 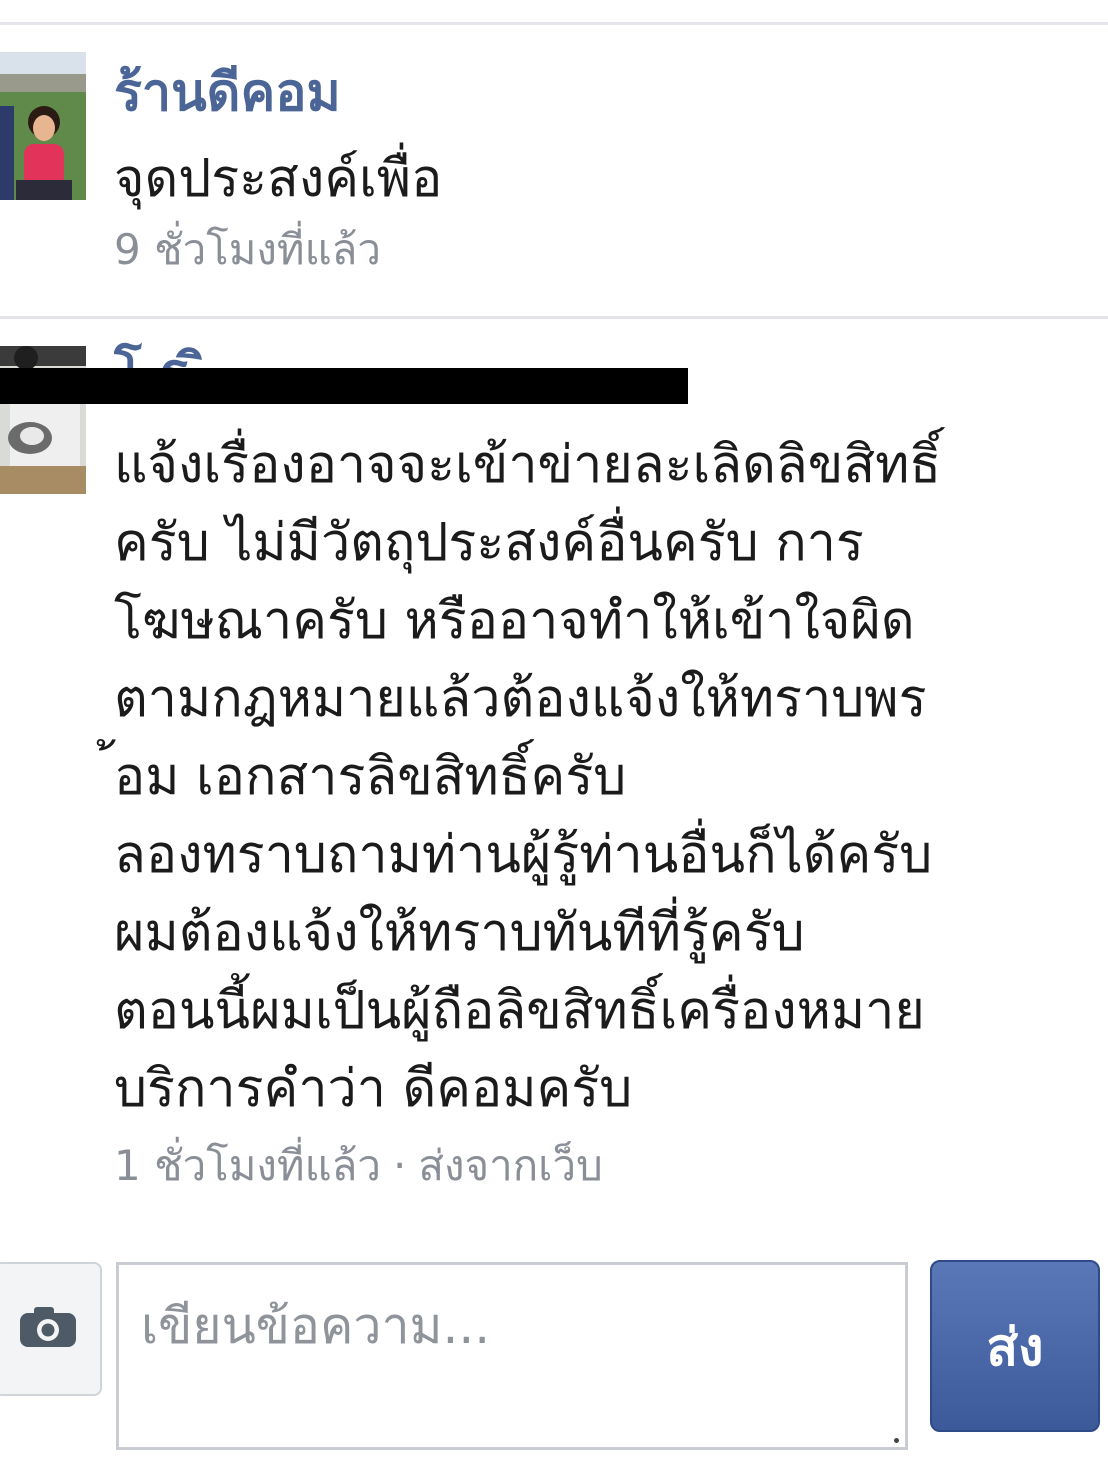 What do you see at coordinates (43, 126) in the screenshot?
I see `avatar` at bounding box center [43, 126].